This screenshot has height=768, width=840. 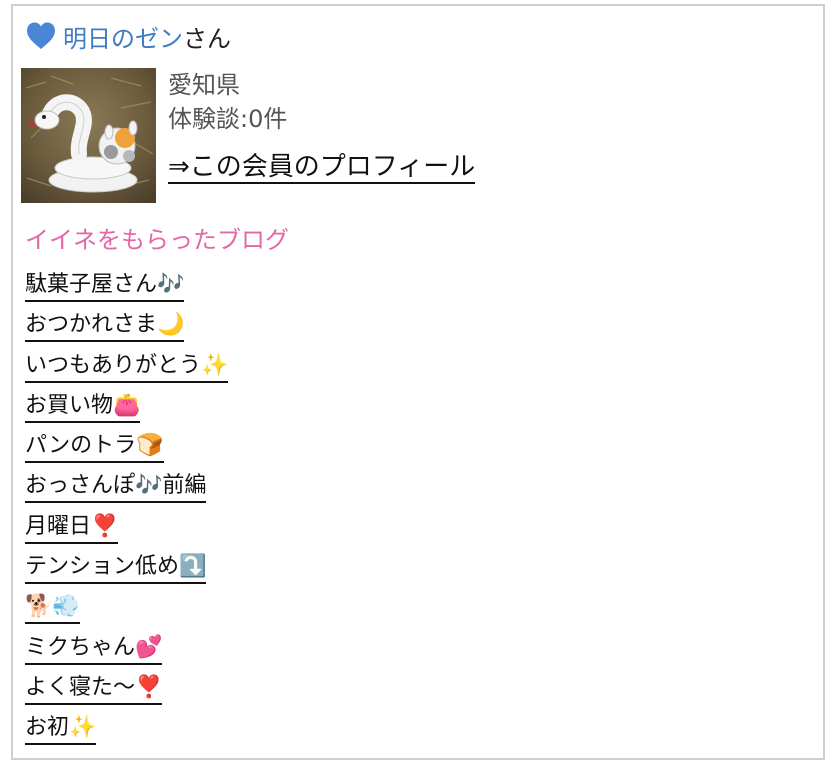 I want to click on list-item: ミクちゃん💕, so click(x=126, y=653).